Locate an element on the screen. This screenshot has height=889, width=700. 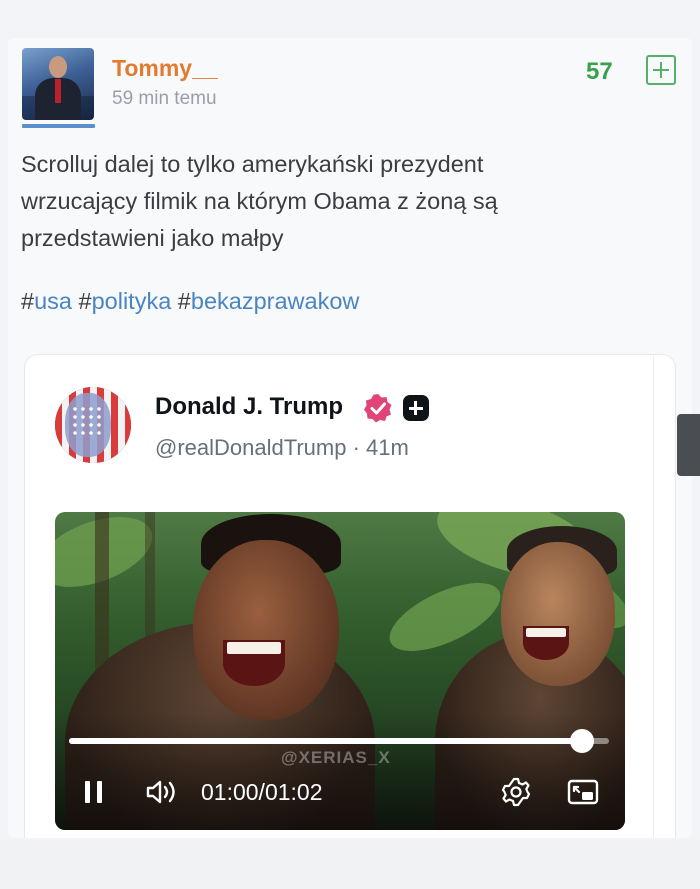
plus-vote-icon is located at coordinates (661, 70).